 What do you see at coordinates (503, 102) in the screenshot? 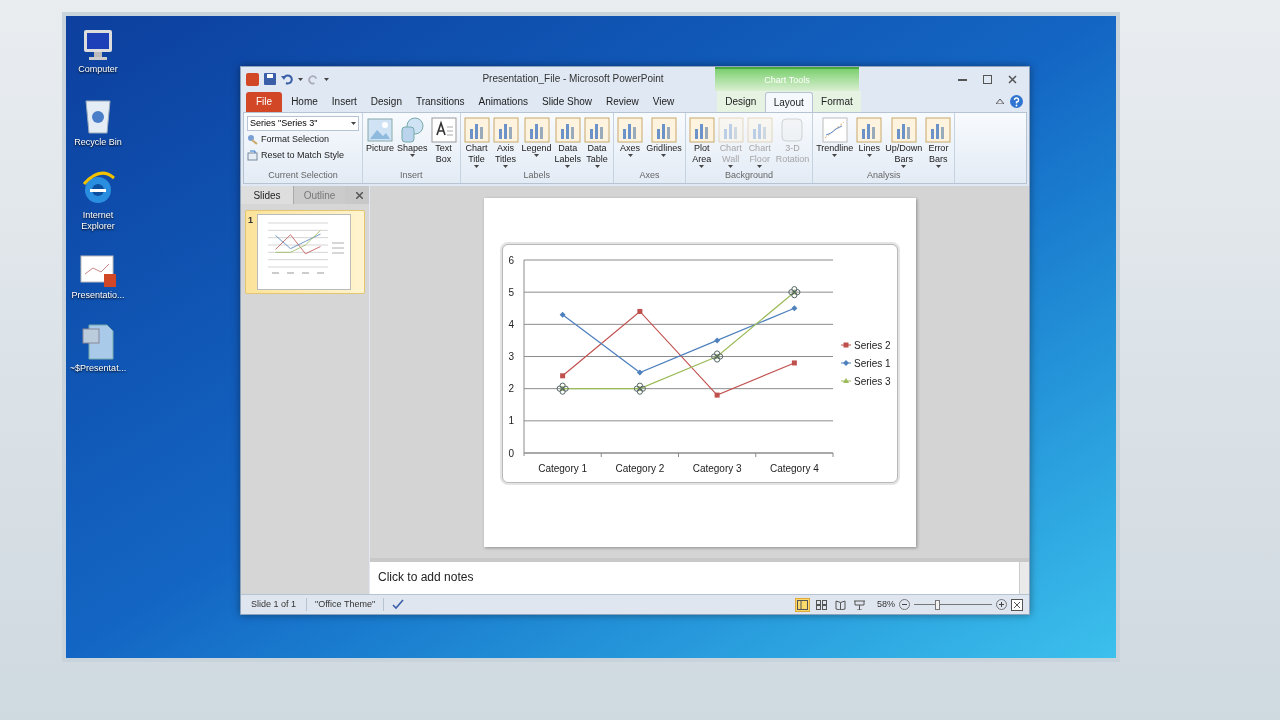
I see `ribbon-tab: Animations` at bounding box center [503, 102].